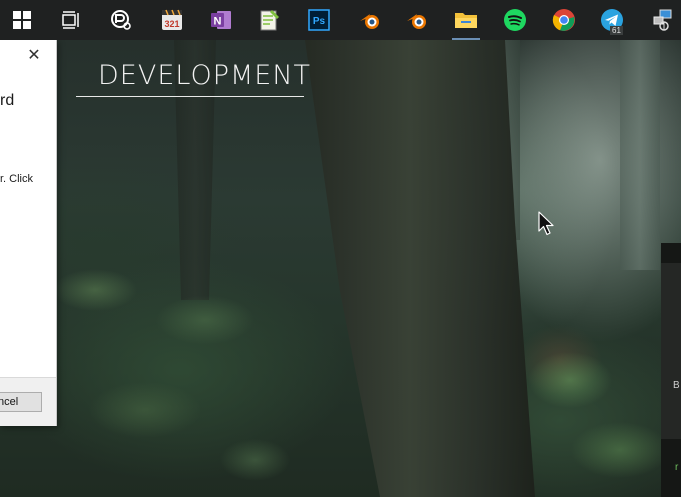 The width and height of the screenshot is (681, 497). Describe the element at coordinates (16, 179) in the screenshot. I see `dialog-body-text: r. Click` at that location.